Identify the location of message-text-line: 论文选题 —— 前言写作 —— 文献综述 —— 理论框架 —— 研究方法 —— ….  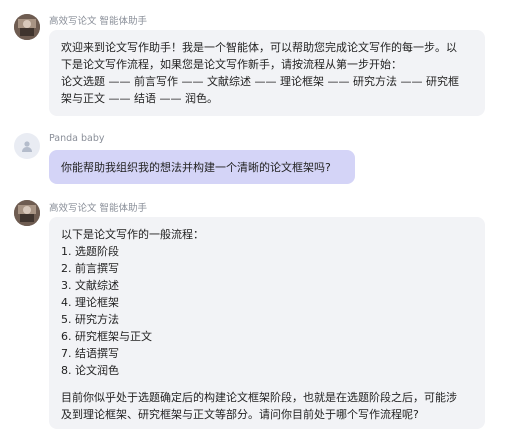
(260, 81).